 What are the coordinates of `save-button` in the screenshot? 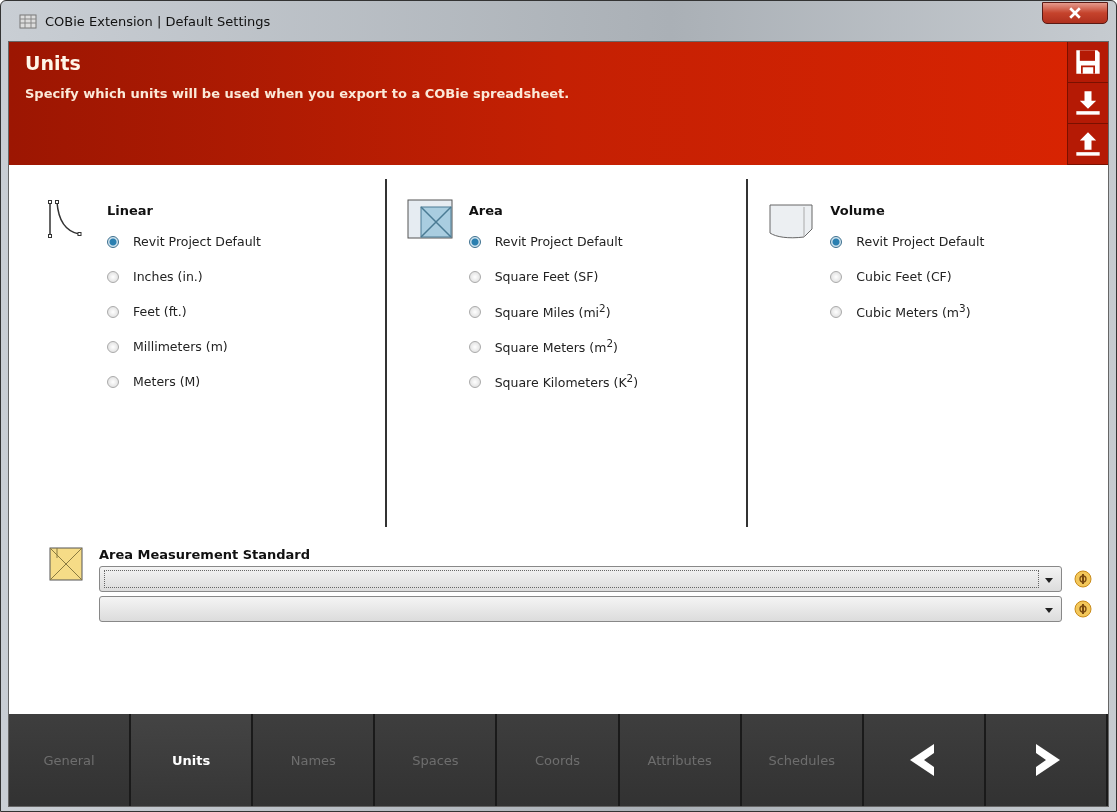 It's located at (1088, 62).